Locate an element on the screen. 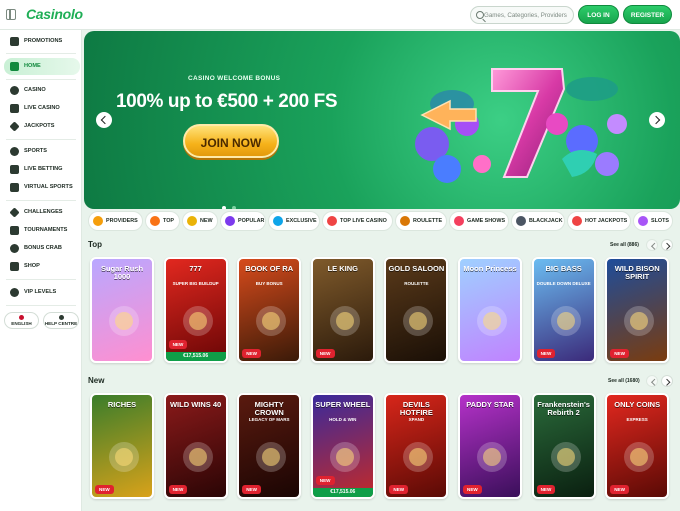  see-all-top-link: See all (886) is located at coordinates (624, 245).